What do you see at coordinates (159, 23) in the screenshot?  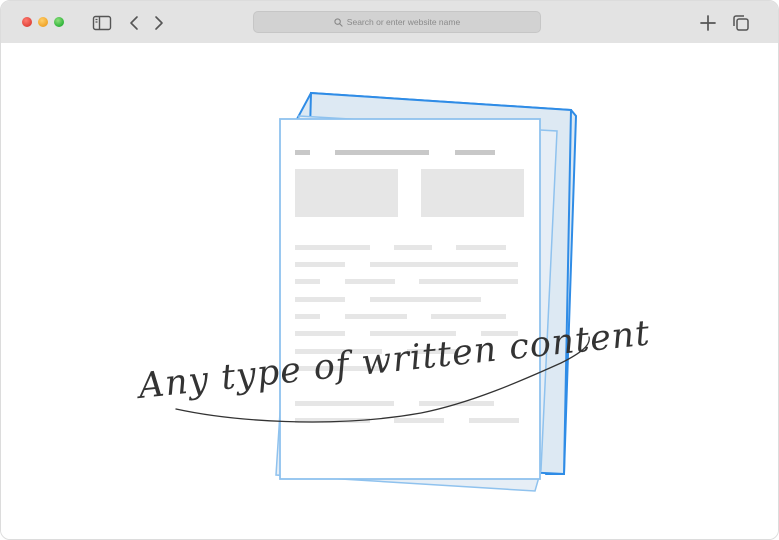 I see `chevron-right-icon` at bounding box center [159, 23].